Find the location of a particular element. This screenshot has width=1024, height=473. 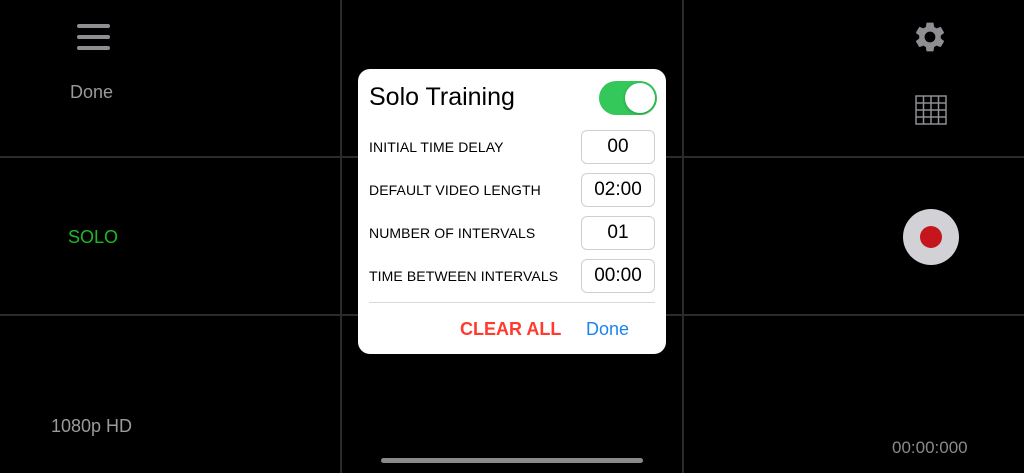

done-button: Done is located at coordinates (91, 92).